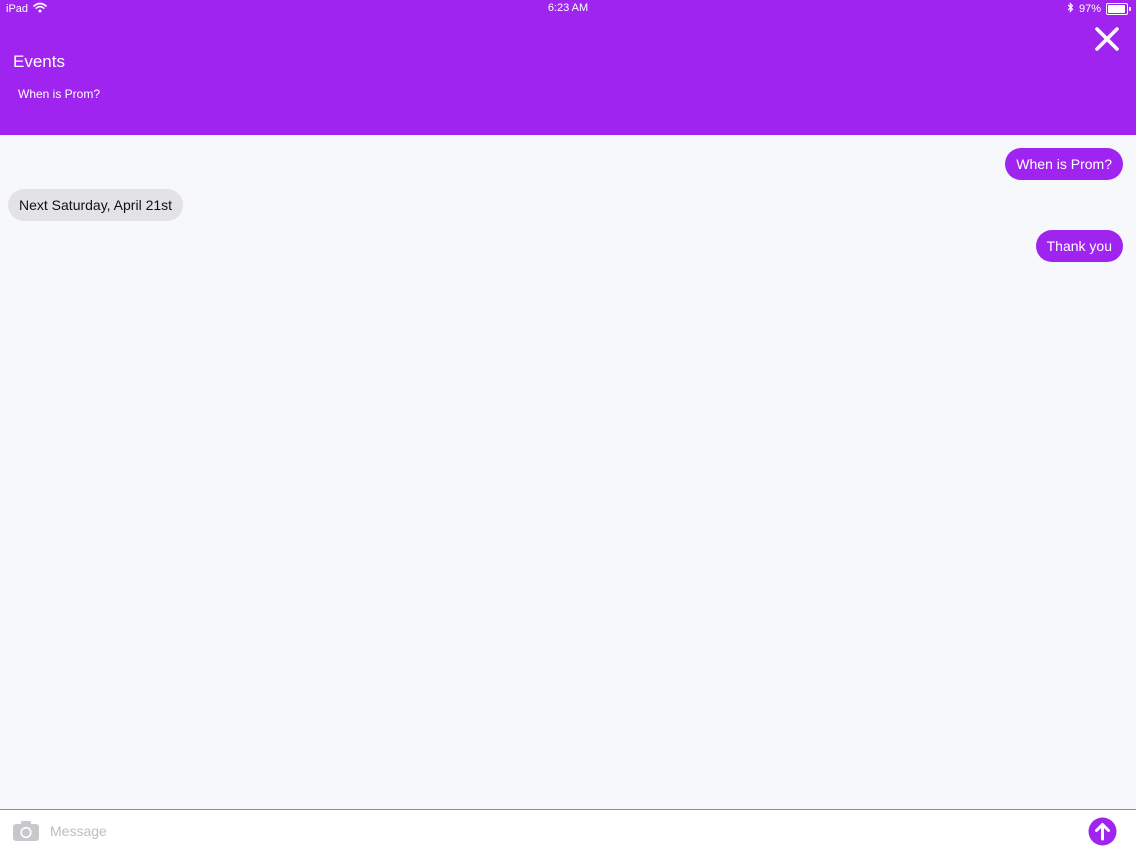 The height and width of the screenshot is (852, 1136). I want to click on send-arrow-up-icon, so click(1102, 831).